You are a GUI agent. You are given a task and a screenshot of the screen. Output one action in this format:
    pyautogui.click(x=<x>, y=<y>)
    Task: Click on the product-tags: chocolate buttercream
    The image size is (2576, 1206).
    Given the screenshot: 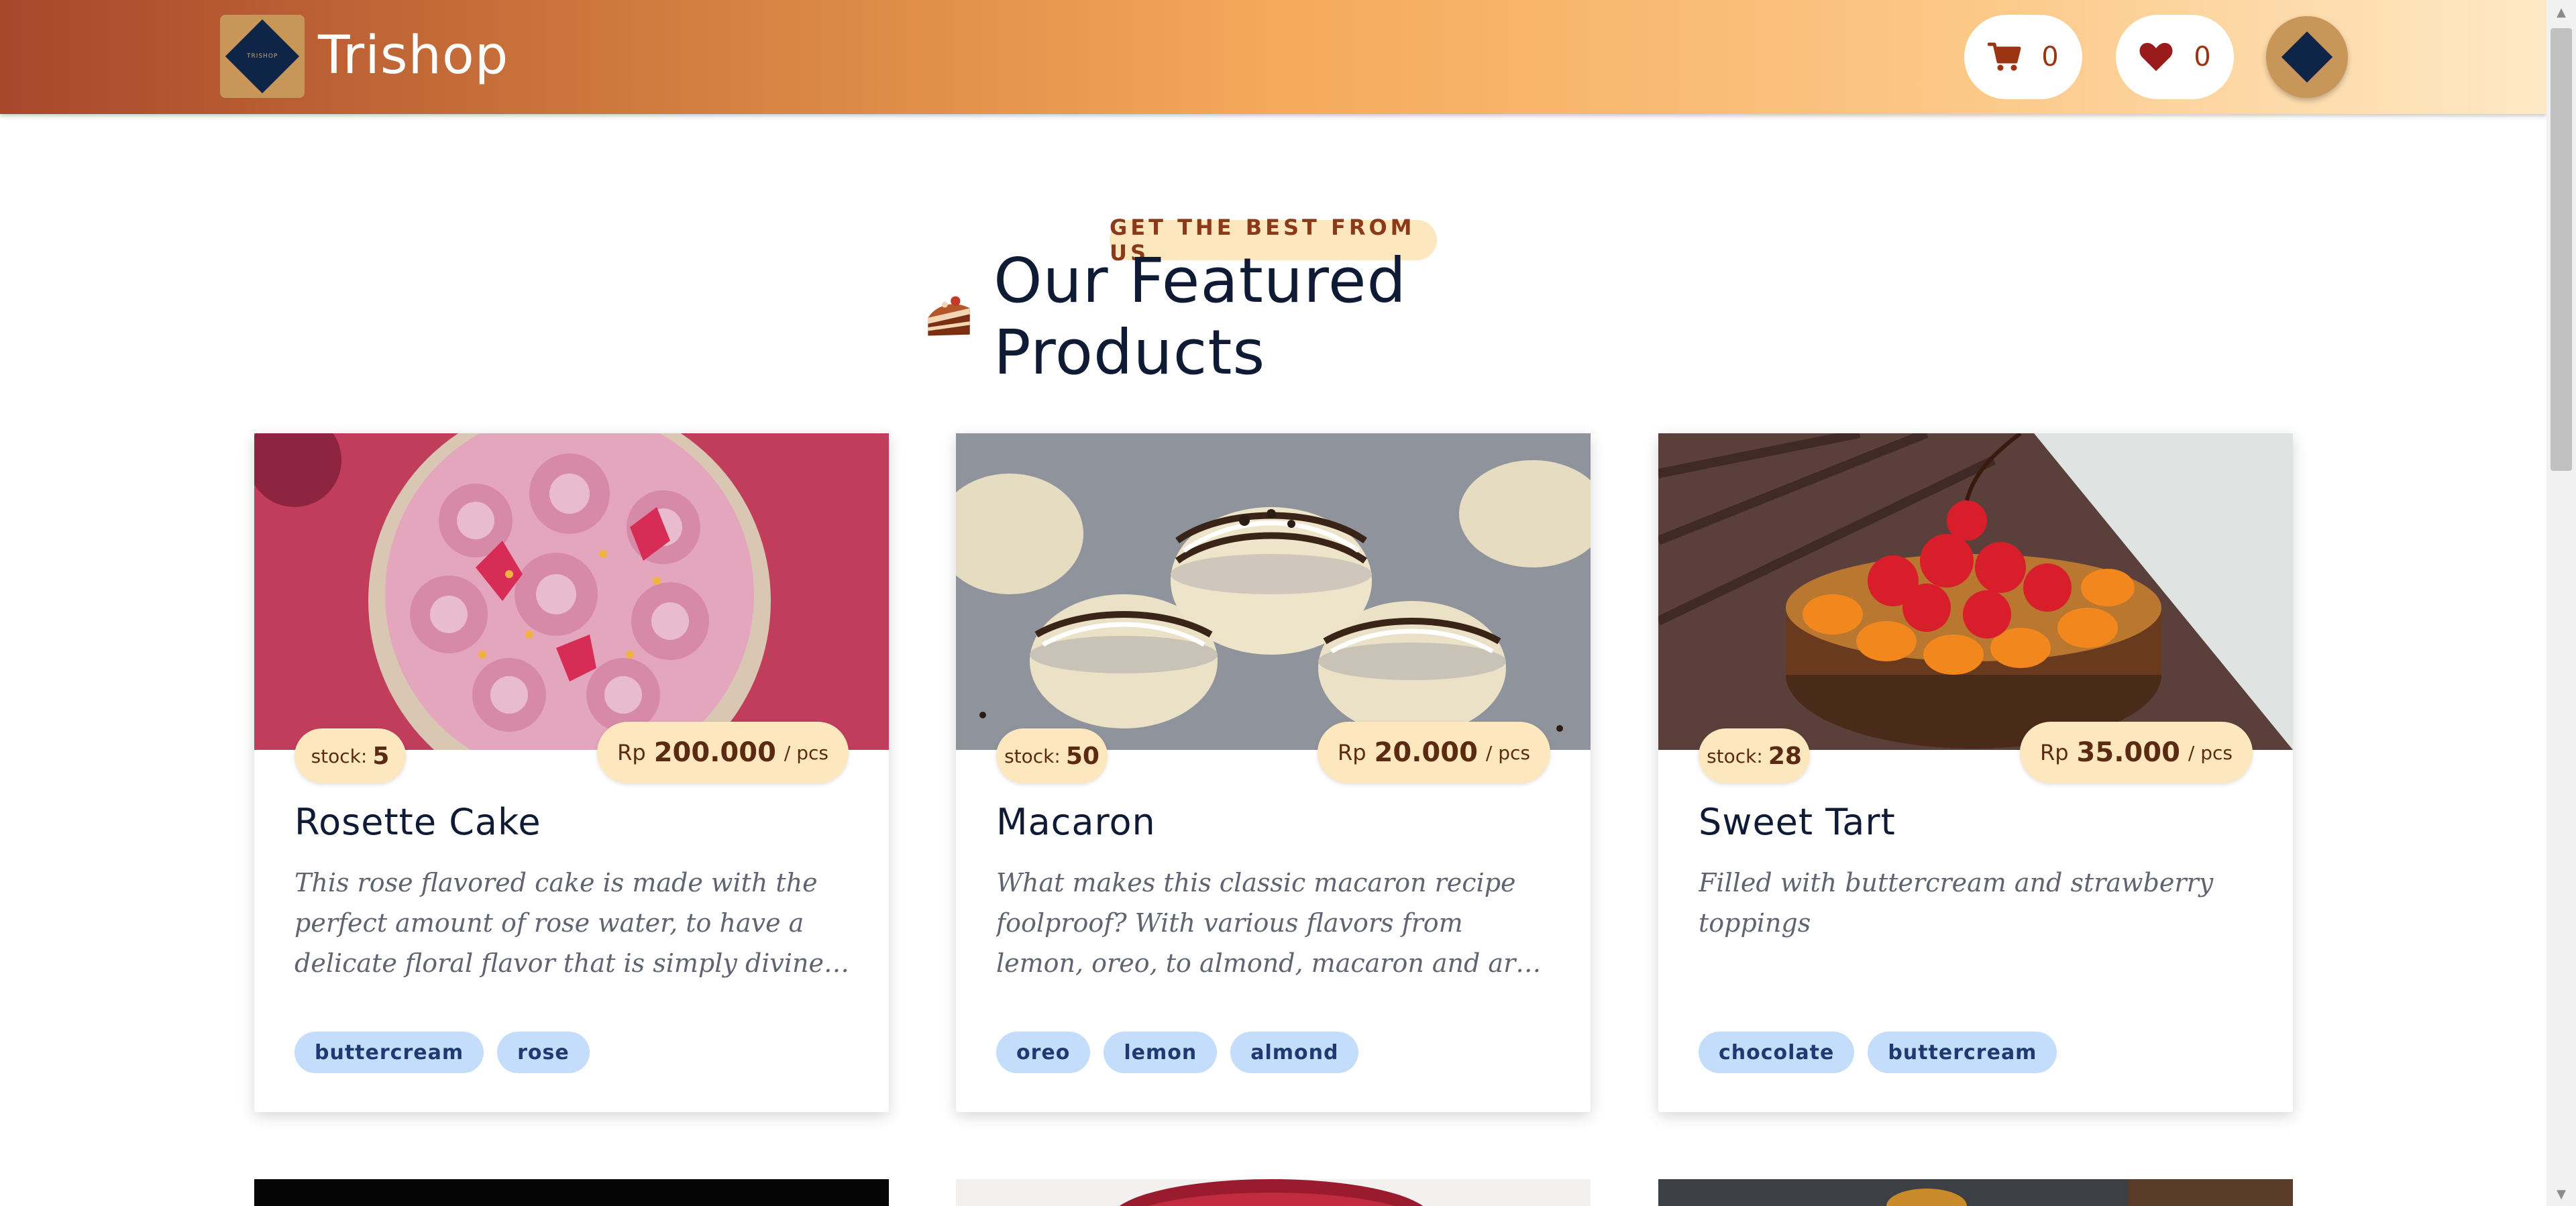 What is the action you would take?
    pyautogui.click(x=1878, y=1052)
    